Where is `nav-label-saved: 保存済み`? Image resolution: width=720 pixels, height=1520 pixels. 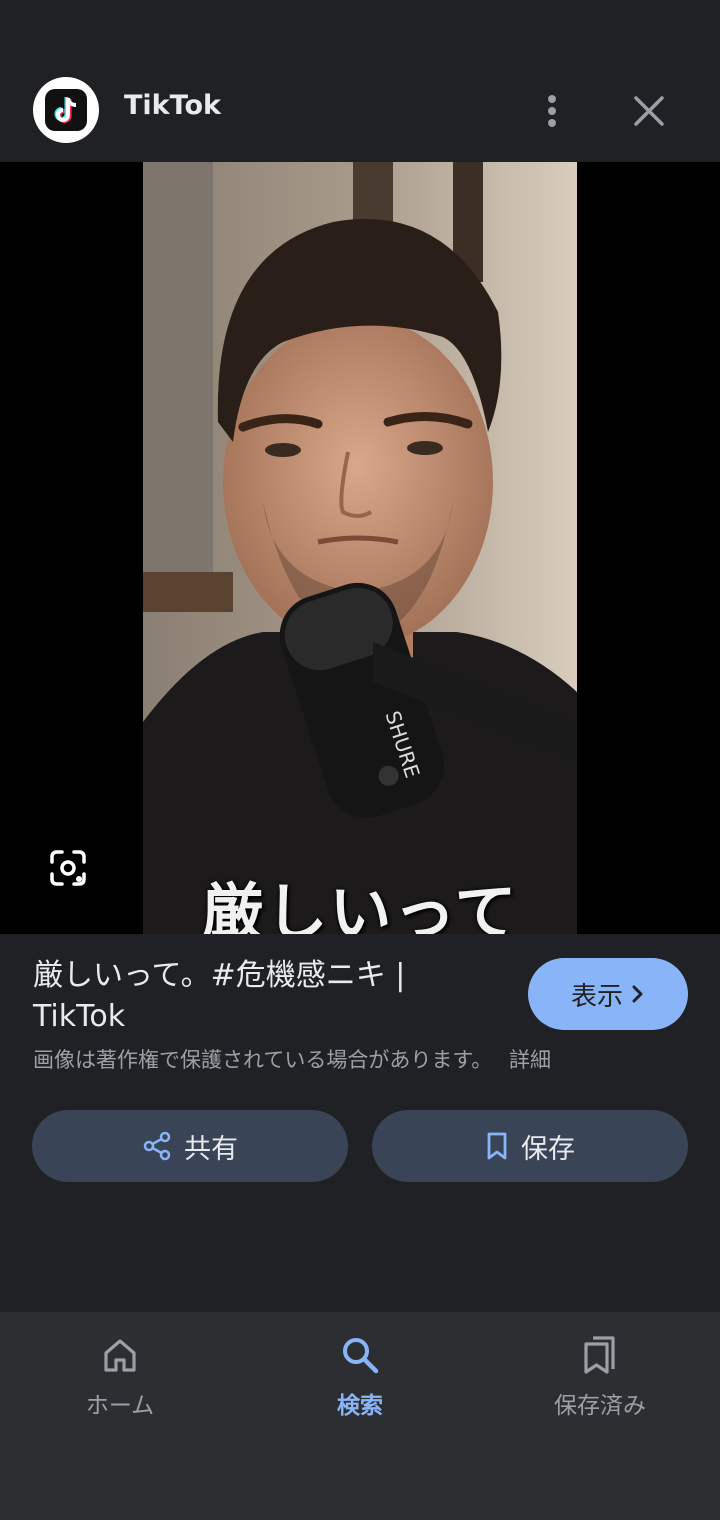
nav-label-saved: 保存済み is located at coordinates (600, 1406).